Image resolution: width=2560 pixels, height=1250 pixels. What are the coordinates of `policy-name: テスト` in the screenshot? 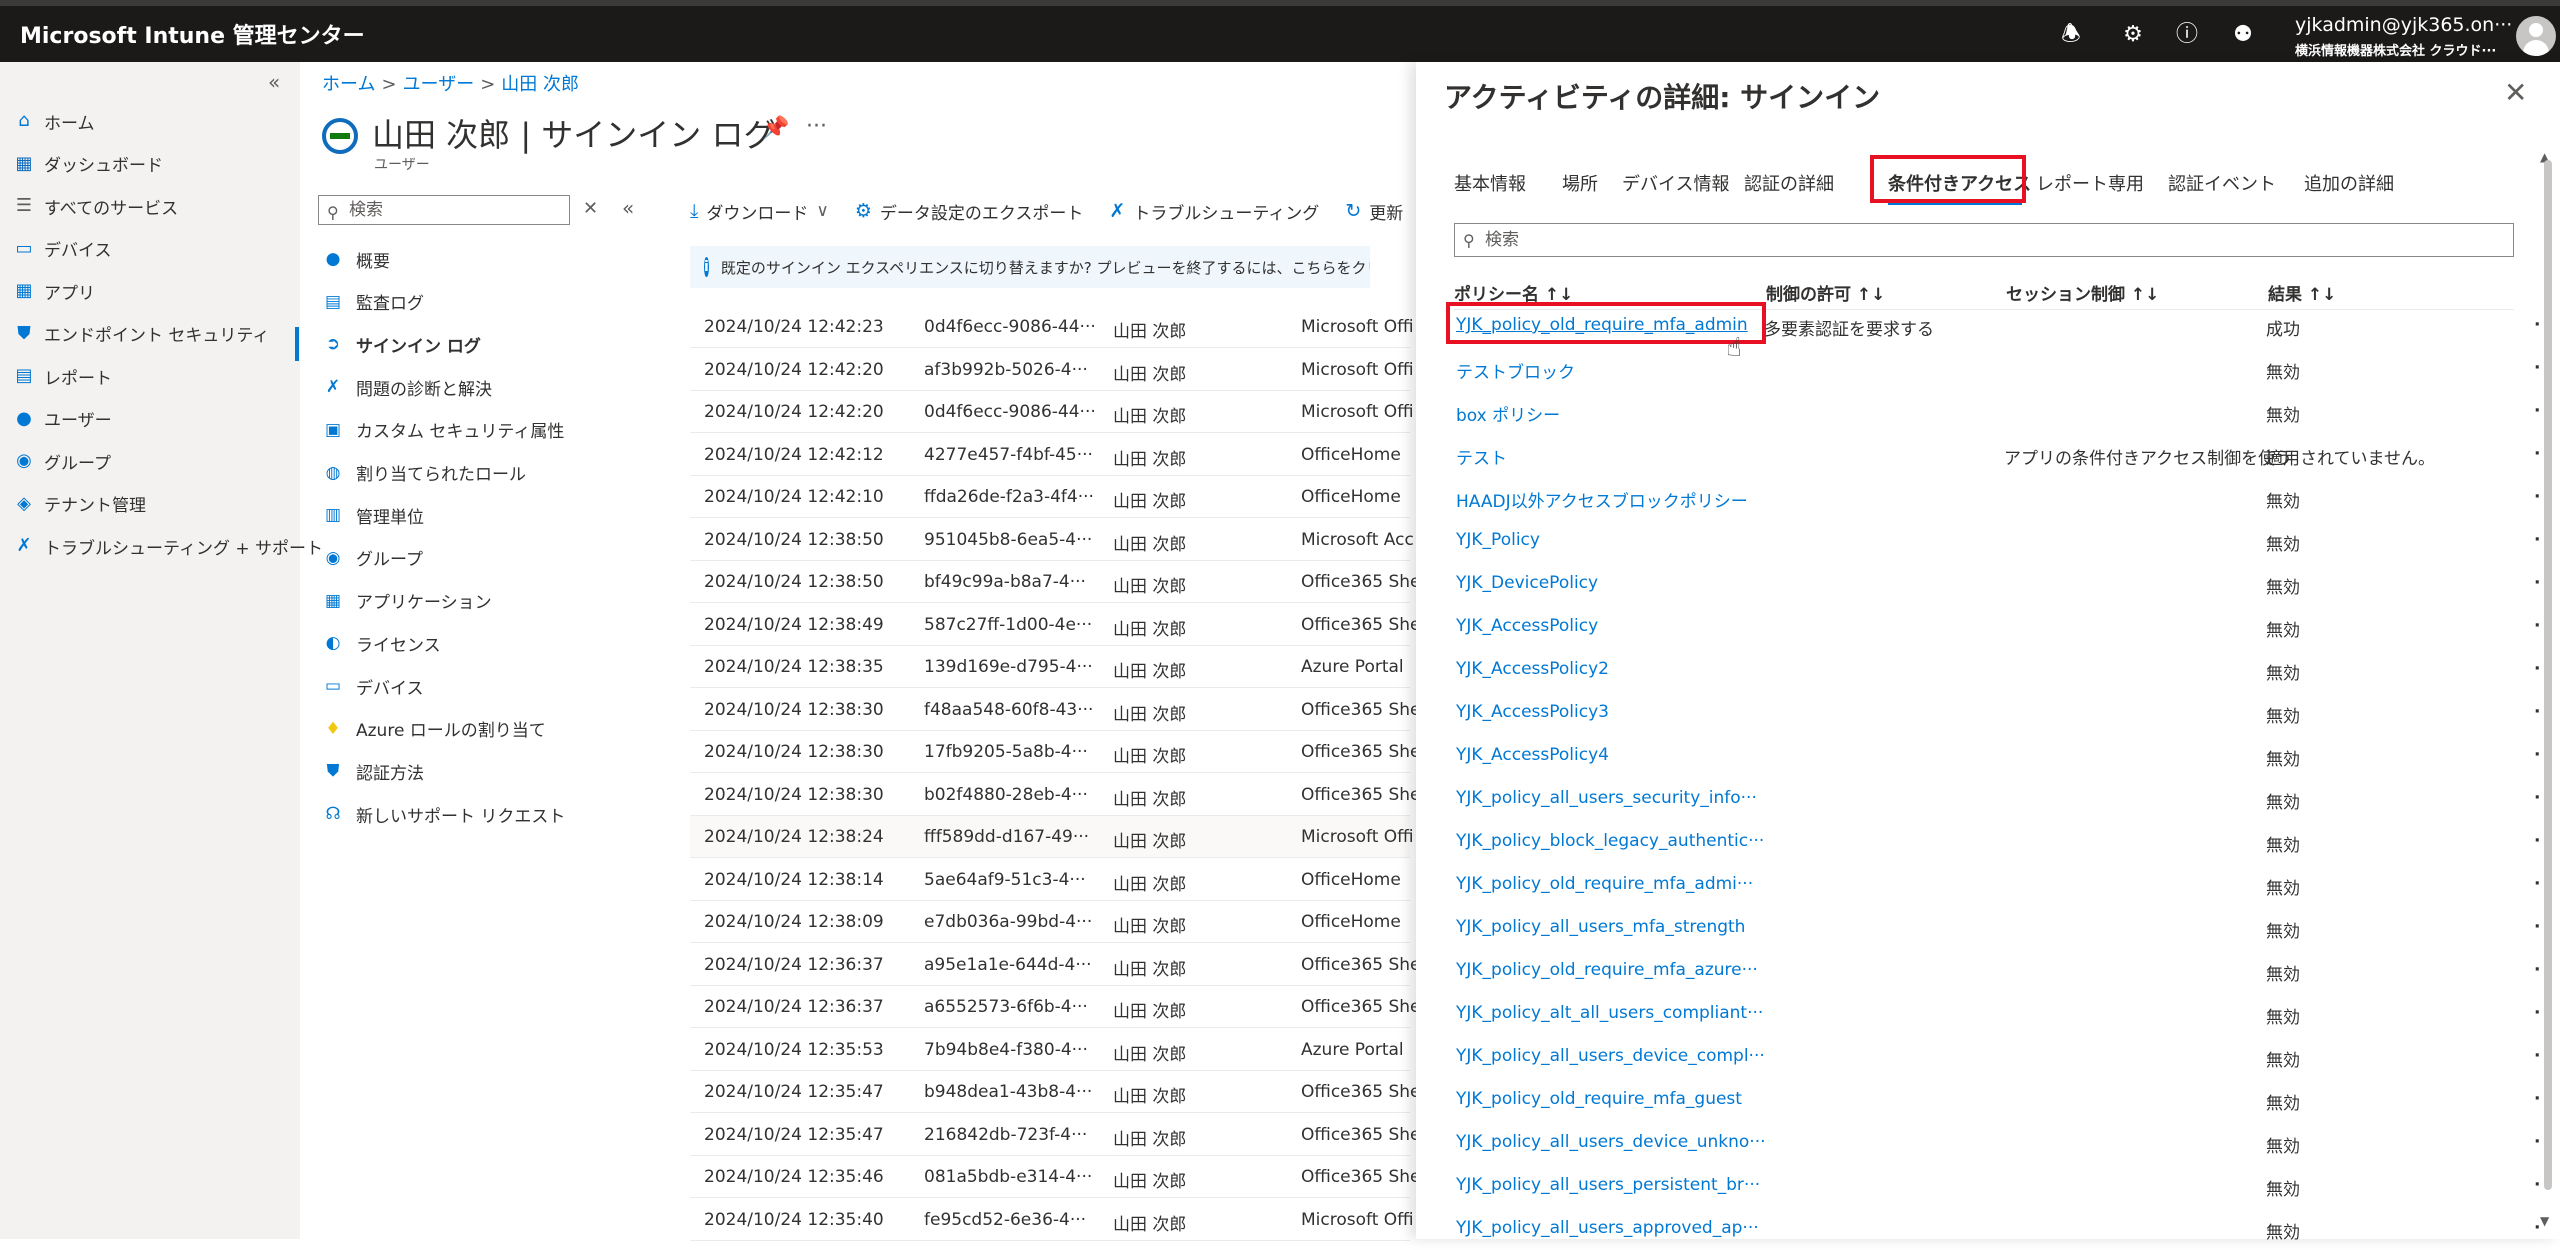 It's located at (1616, 456).